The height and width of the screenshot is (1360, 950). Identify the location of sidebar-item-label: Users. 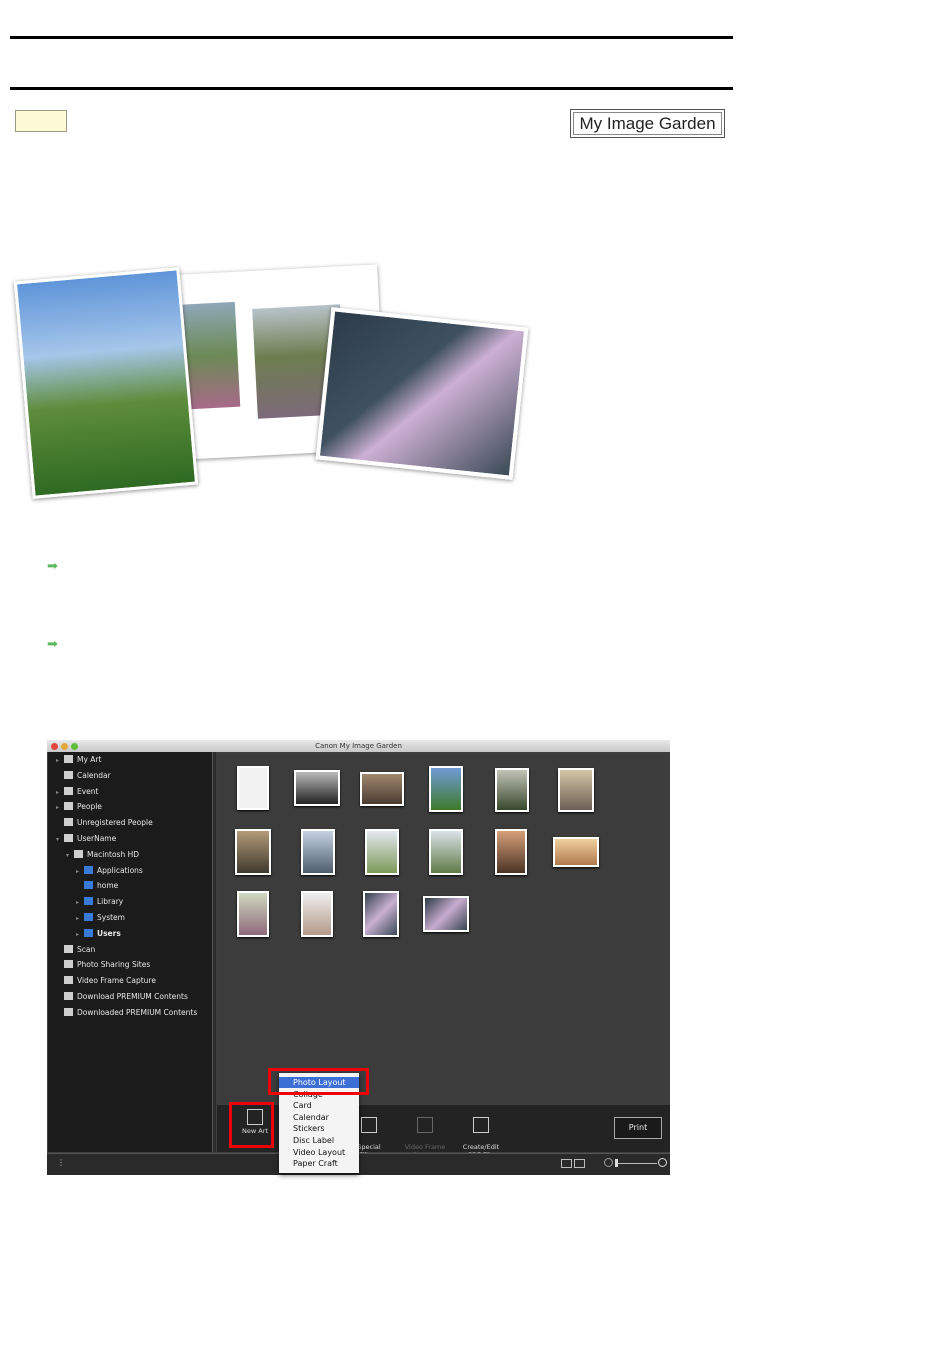
(109, 933).